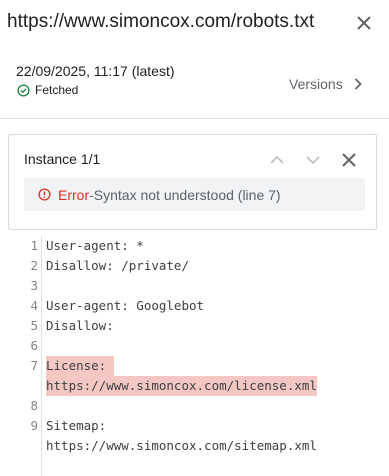 The width and height of the screenshot is (389, 476). I want to click on code-line-error: 7 License:, so click(194, 366).